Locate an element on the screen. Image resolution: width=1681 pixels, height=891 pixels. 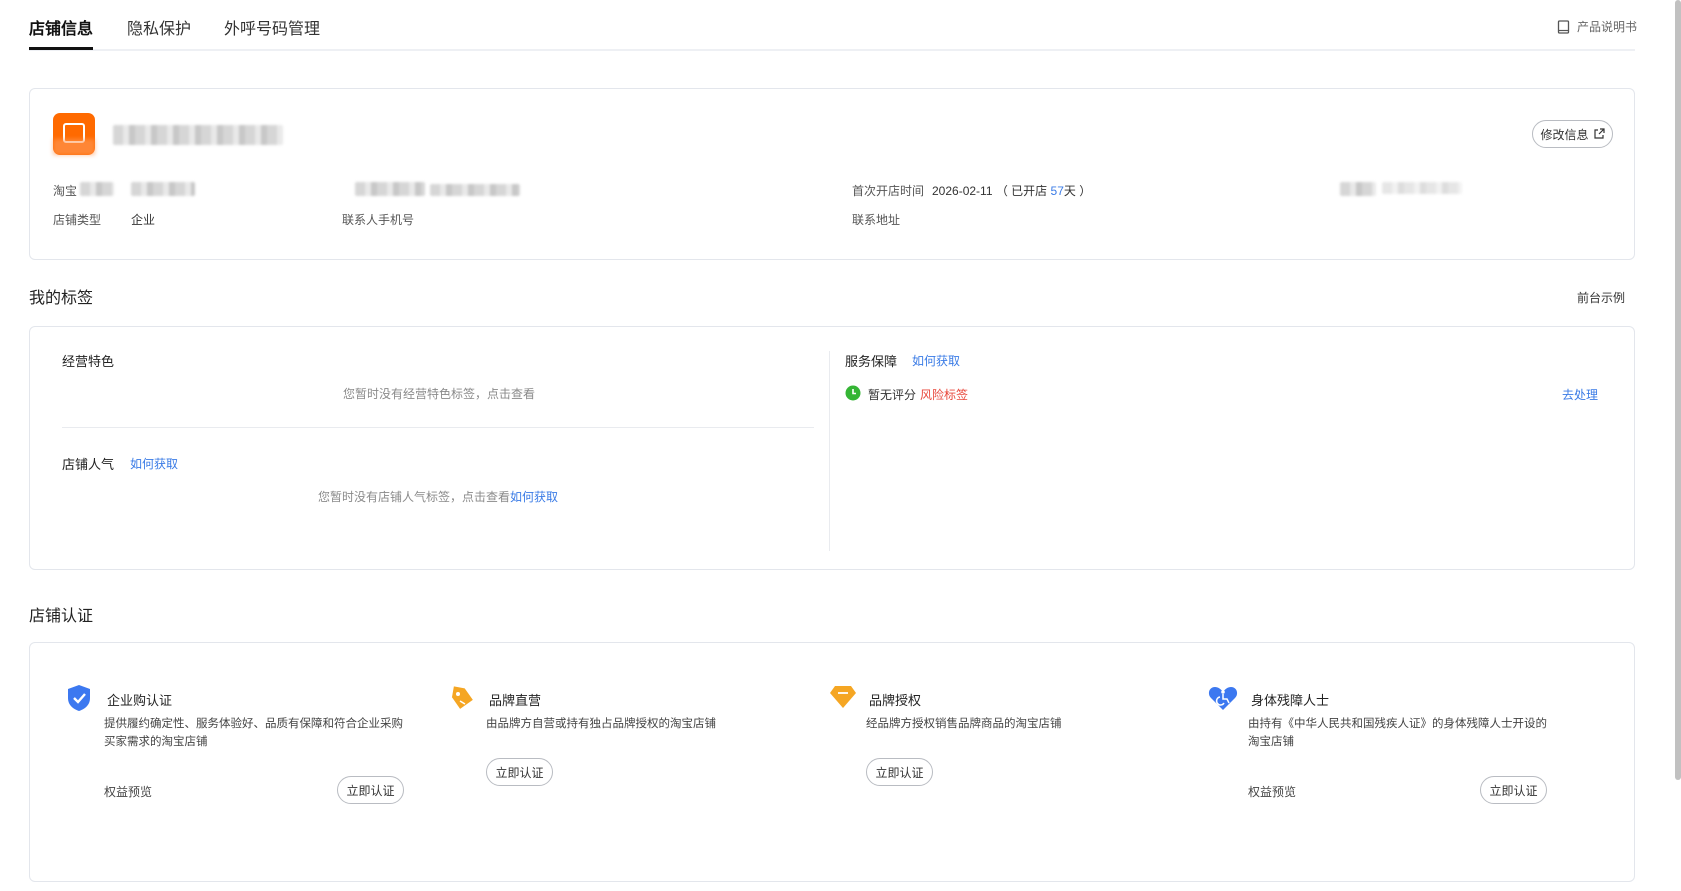
field-label-redacted is located at coordinates (390, 189).